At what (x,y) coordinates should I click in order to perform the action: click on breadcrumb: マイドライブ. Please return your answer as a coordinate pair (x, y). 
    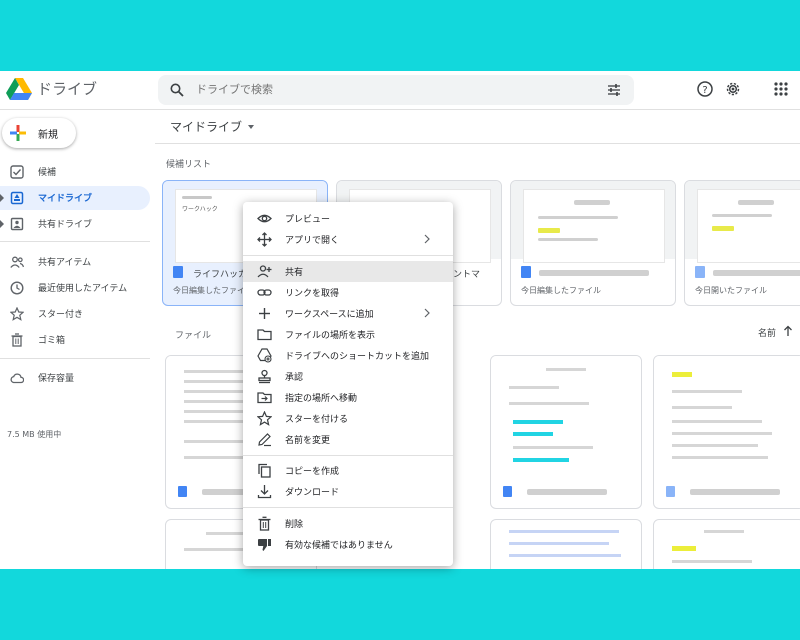
    Looking at the image, I should click on (206, 126).